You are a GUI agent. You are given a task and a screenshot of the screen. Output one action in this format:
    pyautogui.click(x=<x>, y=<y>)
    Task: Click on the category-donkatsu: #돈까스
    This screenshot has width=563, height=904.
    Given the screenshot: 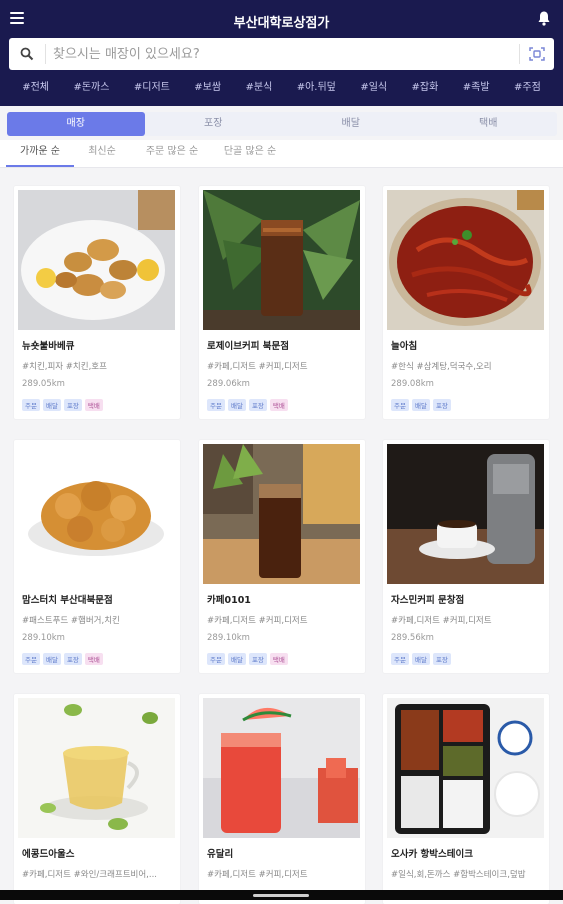 What is the action you would take?
    pyautogui.click(x=91, y=88)
    